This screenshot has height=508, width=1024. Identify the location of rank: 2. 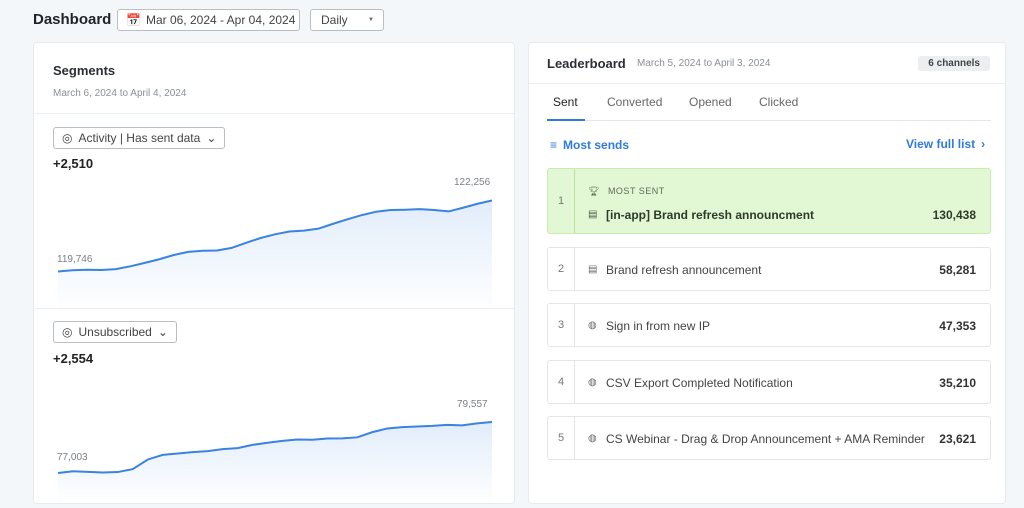
(561, 269).